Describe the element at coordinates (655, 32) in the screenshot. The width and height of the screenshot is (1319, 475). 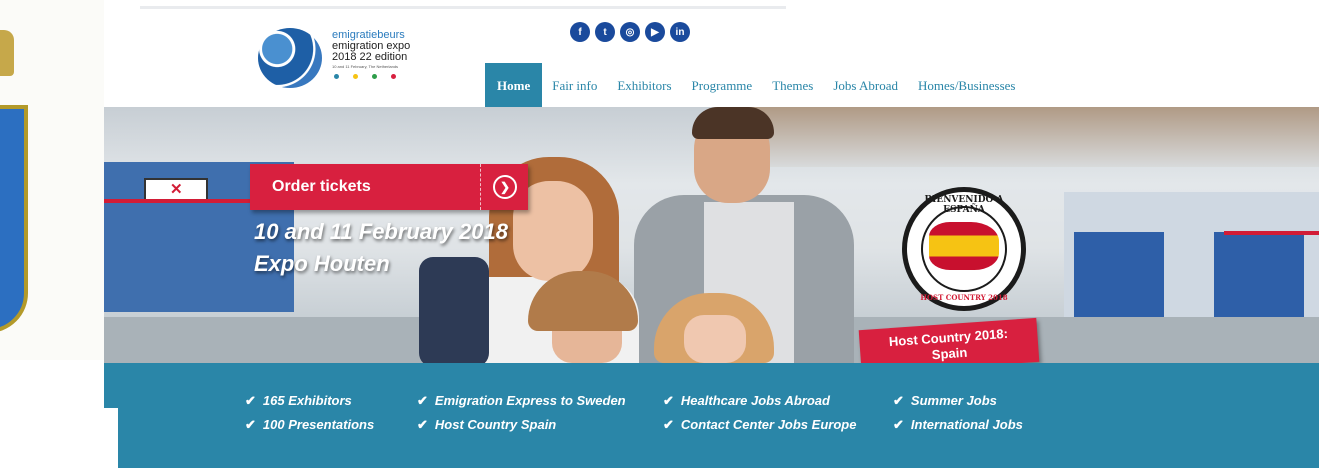
I see `youtube-icon: ▶` at that location.